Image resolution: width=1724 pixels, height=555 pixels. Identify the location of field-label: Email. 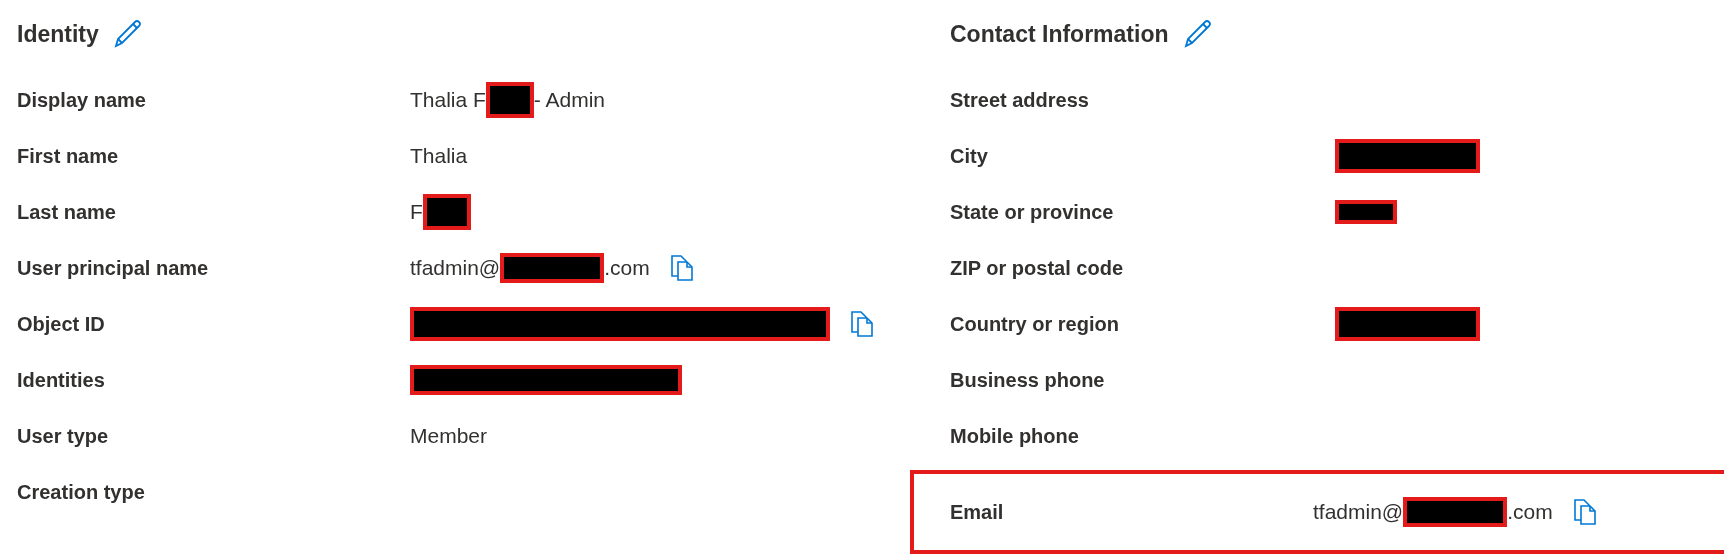
(977, 512).